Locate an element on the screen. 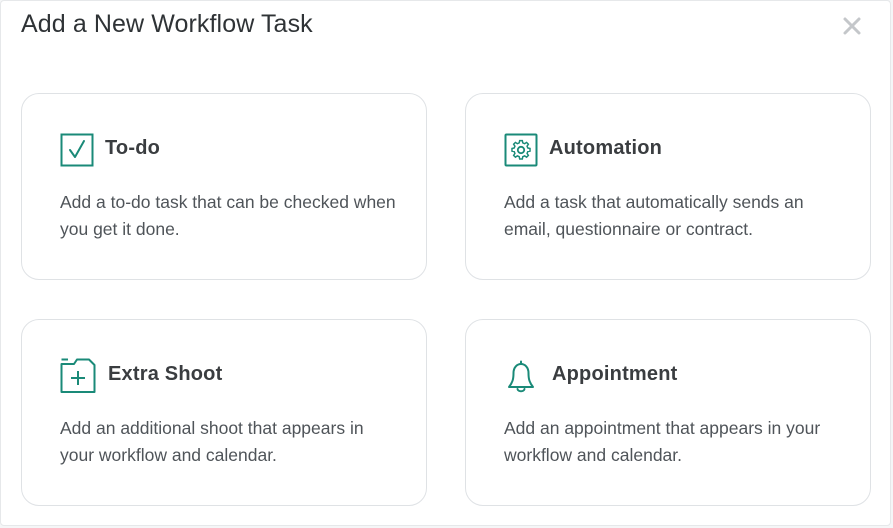 Image resolution: width=893 pixels, height=528 pixels. bell-icon is located at coordinates (521, 376).